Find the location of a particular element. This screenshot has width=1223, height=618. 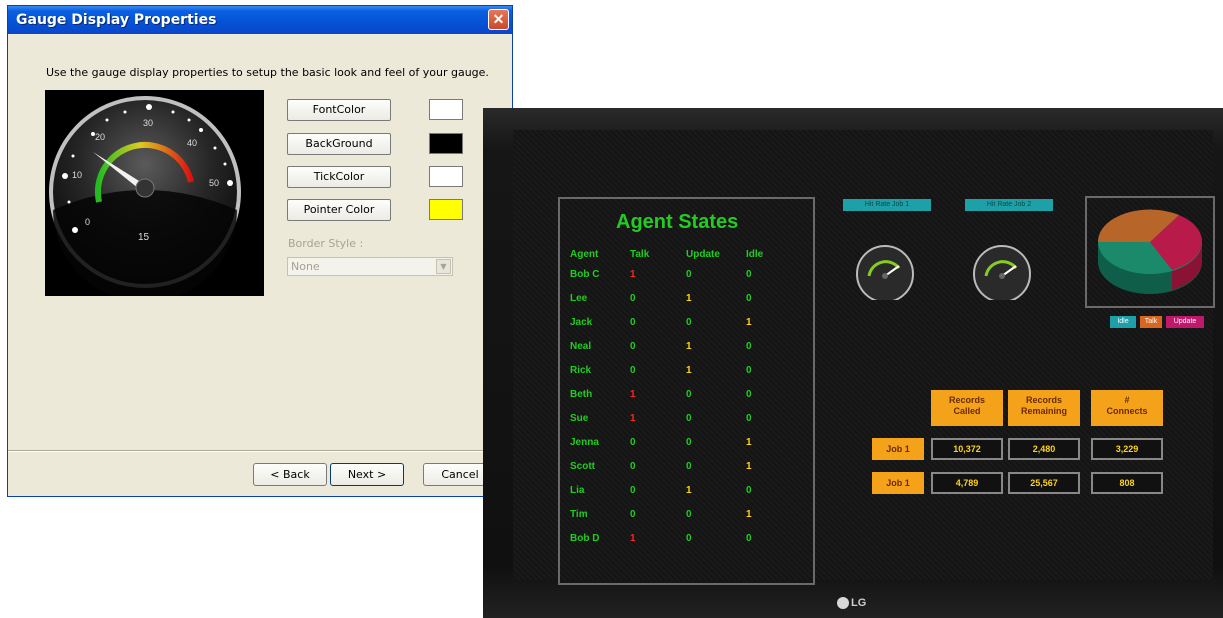

pointer-color-button: Pointer Color is located at coordinates (339, 210).